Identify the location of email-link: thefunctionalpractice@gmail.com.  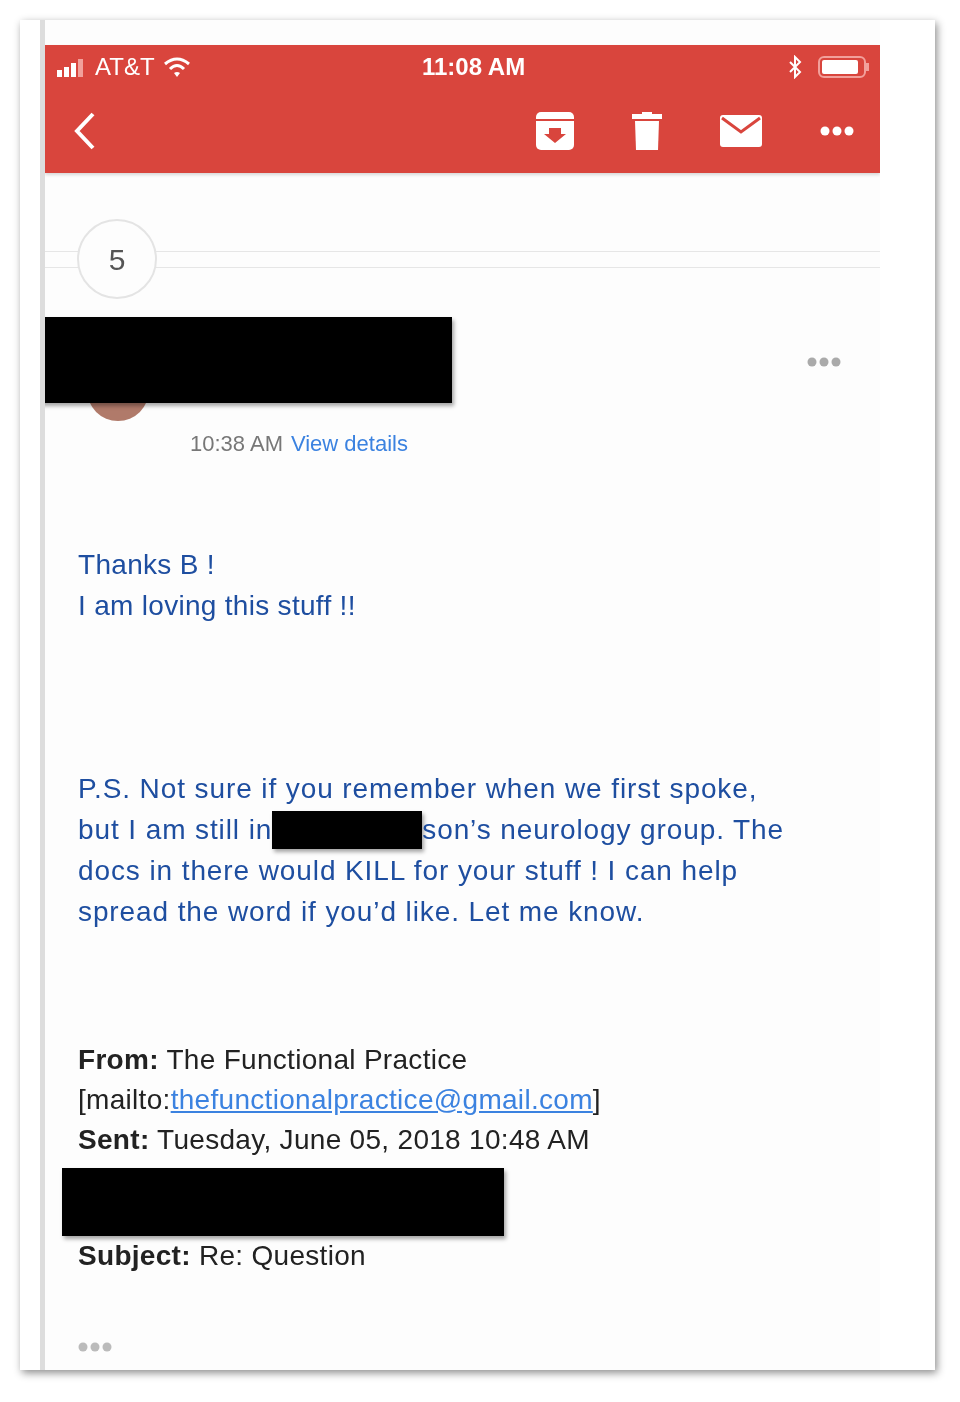
(381, 1099).